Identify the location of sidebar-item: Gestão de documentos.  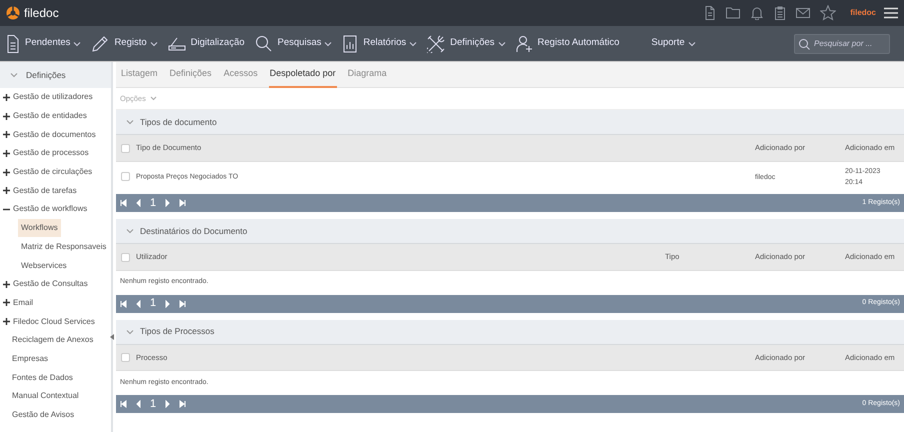
(54, 134).